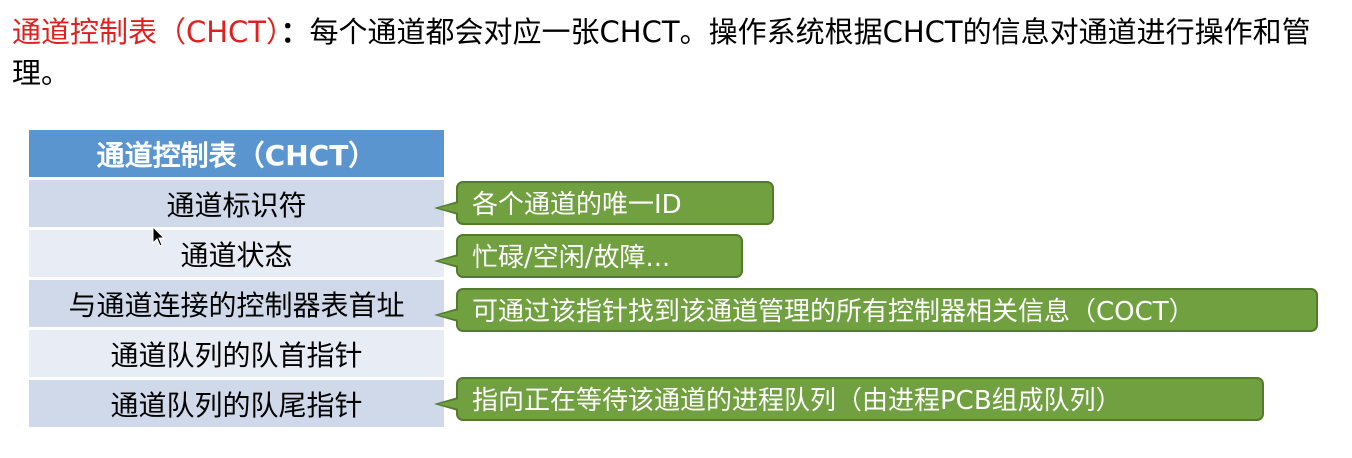 This screenshot has width=1352, height=458. Describe the element at coordinates (146, 32) in the screenshot. I see `intro-term: 通道控制表（CHCT）` at that location.